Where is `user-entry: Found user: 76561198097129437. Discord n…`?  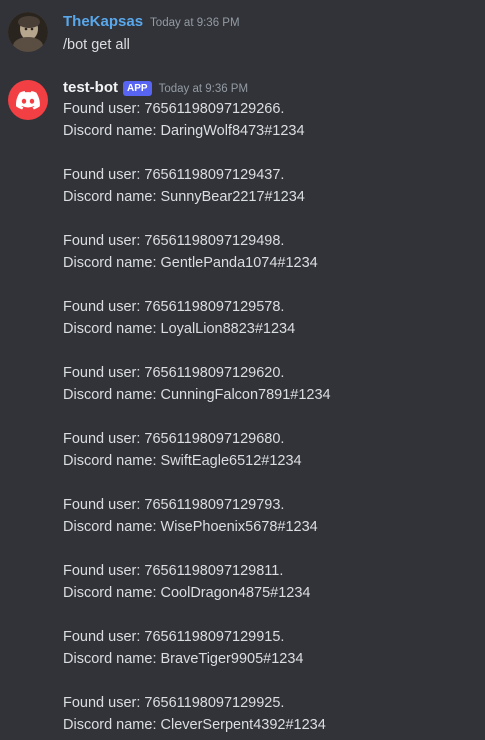 user-entry: Found user: 76561198097129437. Discord n… is located at coordinates (197, 186).